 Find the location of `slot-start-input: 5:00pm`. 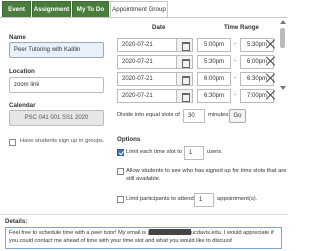

slot-start-input: 5:00pm is located at coordinates (214, 45).